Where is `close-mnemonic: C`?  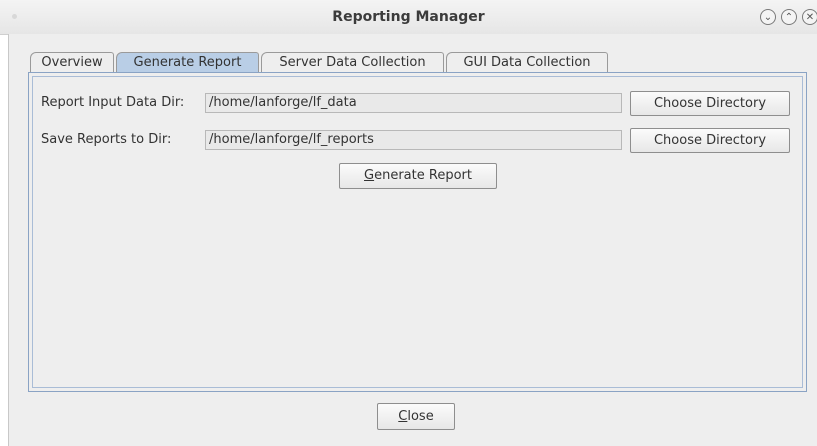
close-mnemonic: C is located at coordinates (403, 416).